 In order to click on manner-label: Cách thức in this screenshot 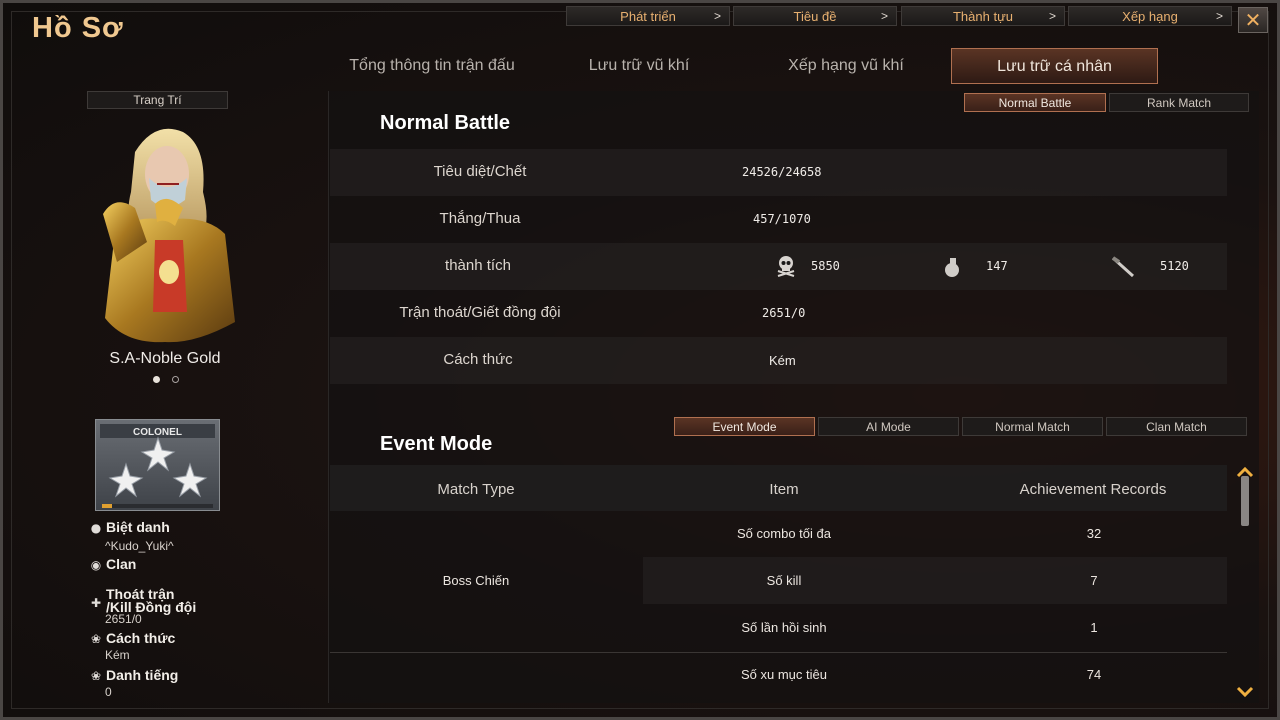, I will do `click(141, 638)`.